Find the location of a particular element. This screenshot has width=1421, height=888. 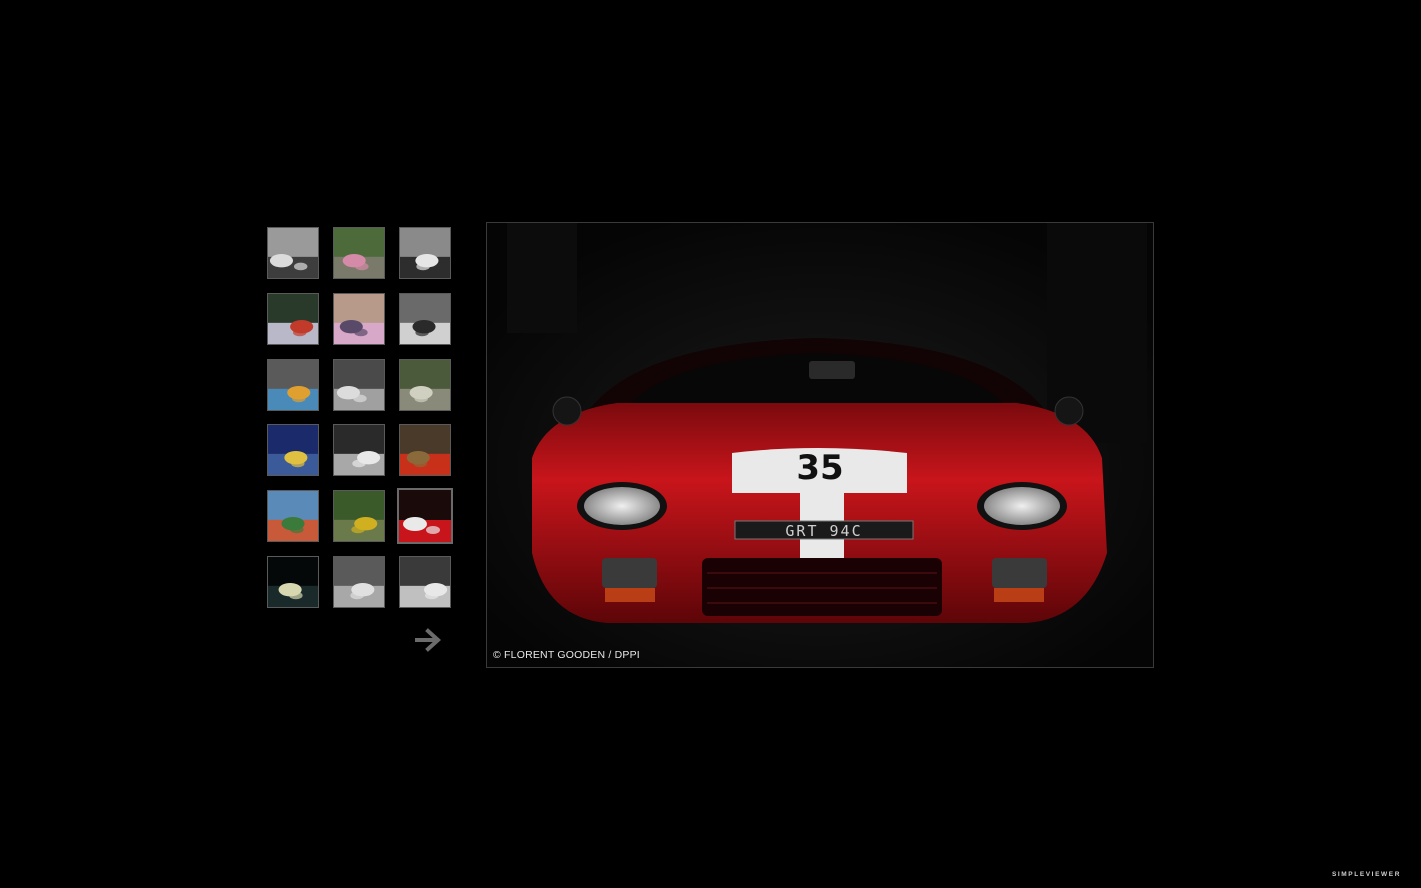

thumb-crowd-colorful is located at coordinates (293, 516).